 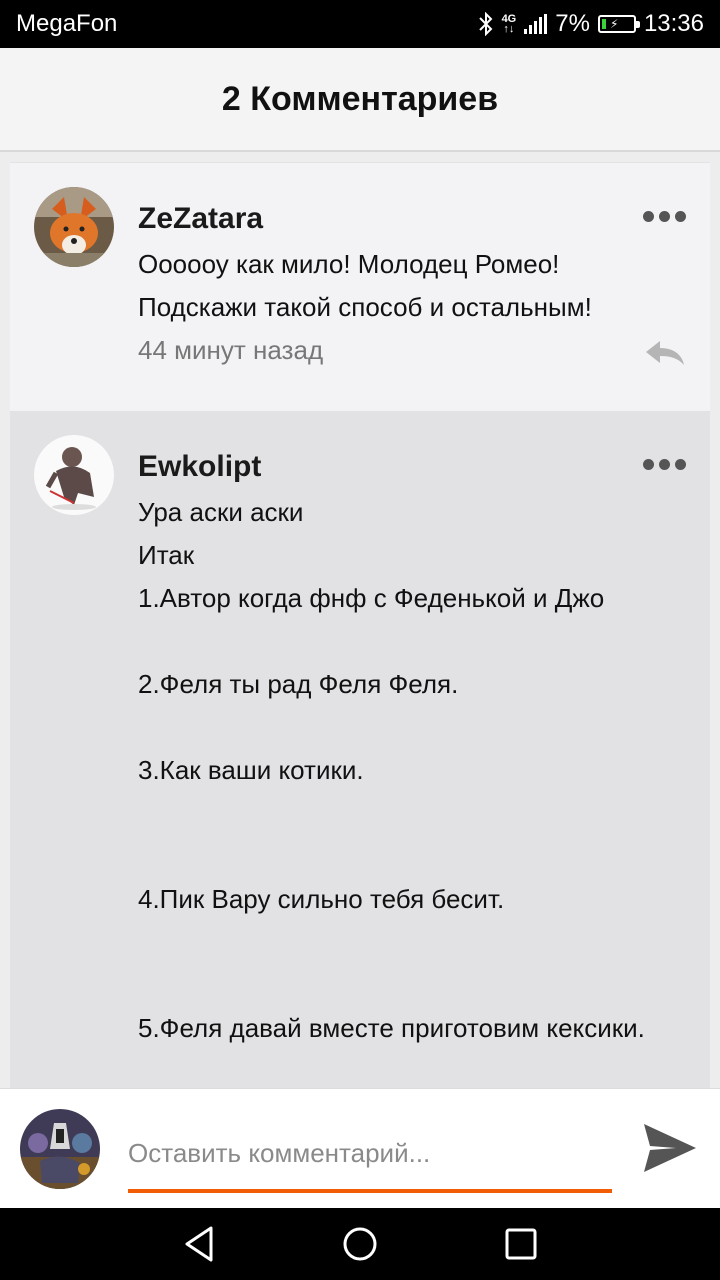 I want to click on user-avatar, so click(x=60, y=1149).